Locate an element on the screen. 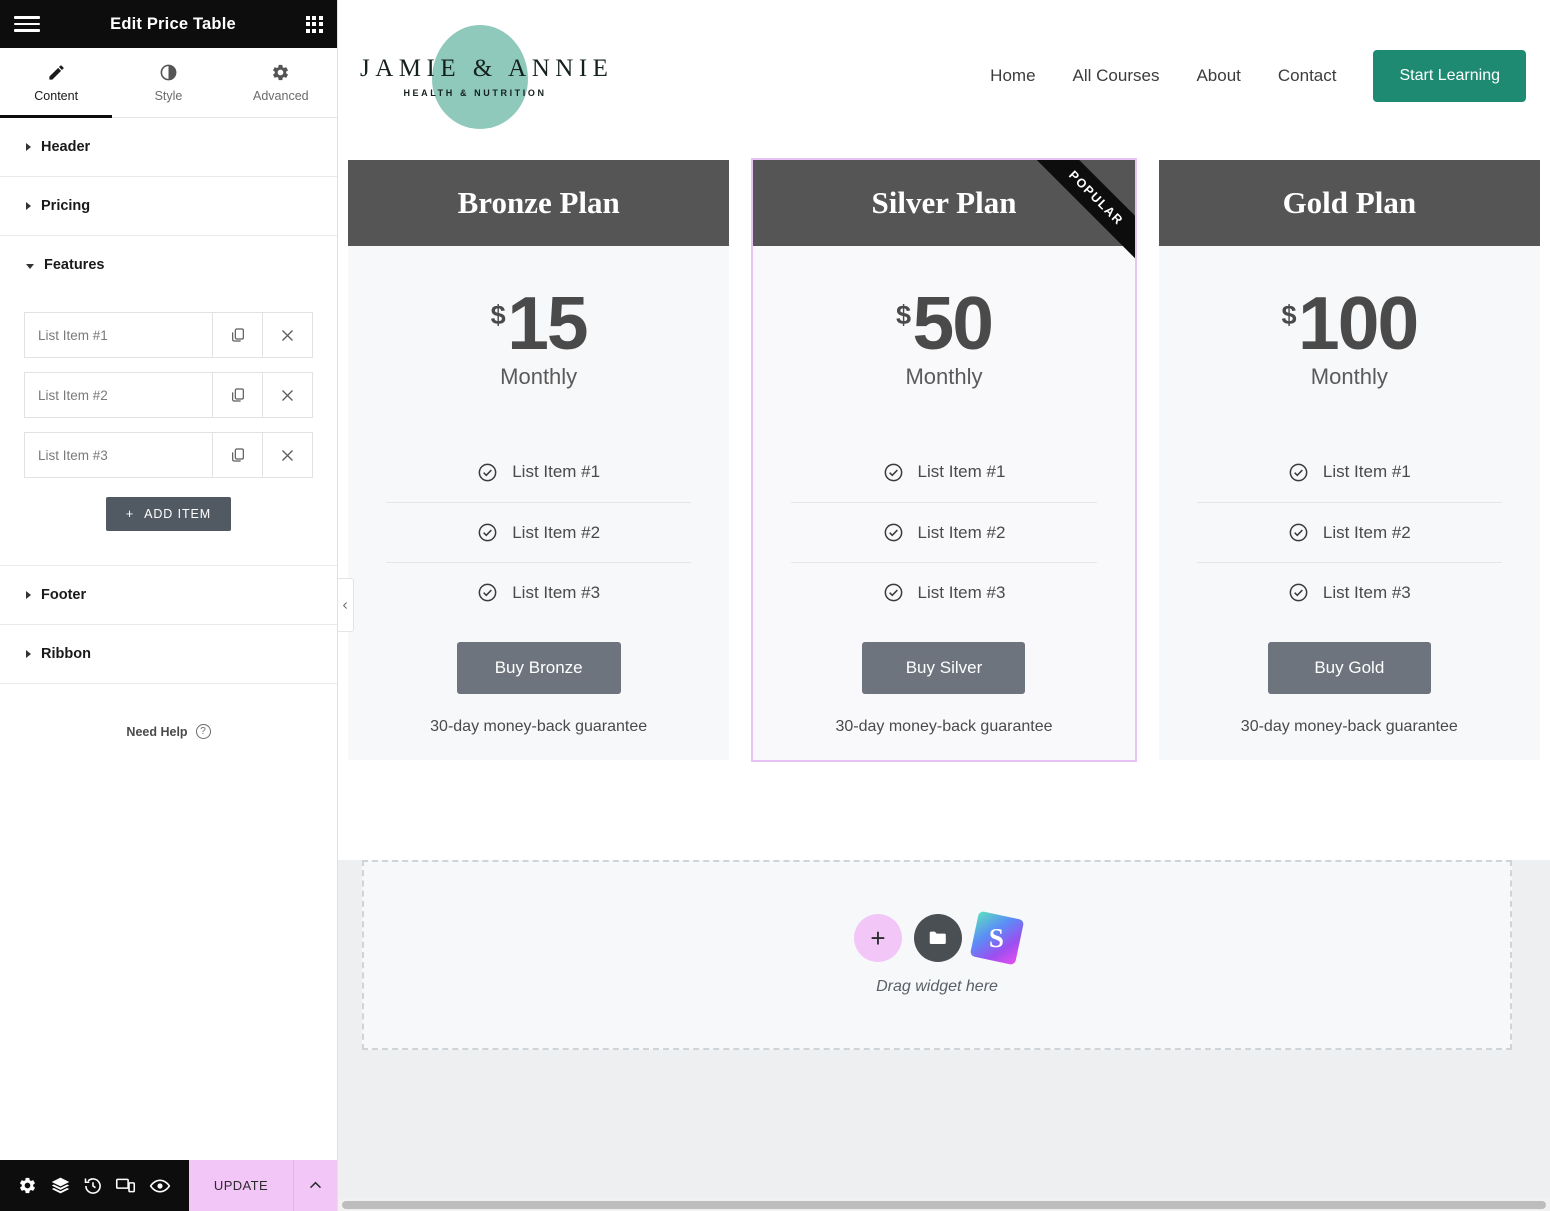  need-help-label: Need Help is located at coordinates (157, 731).